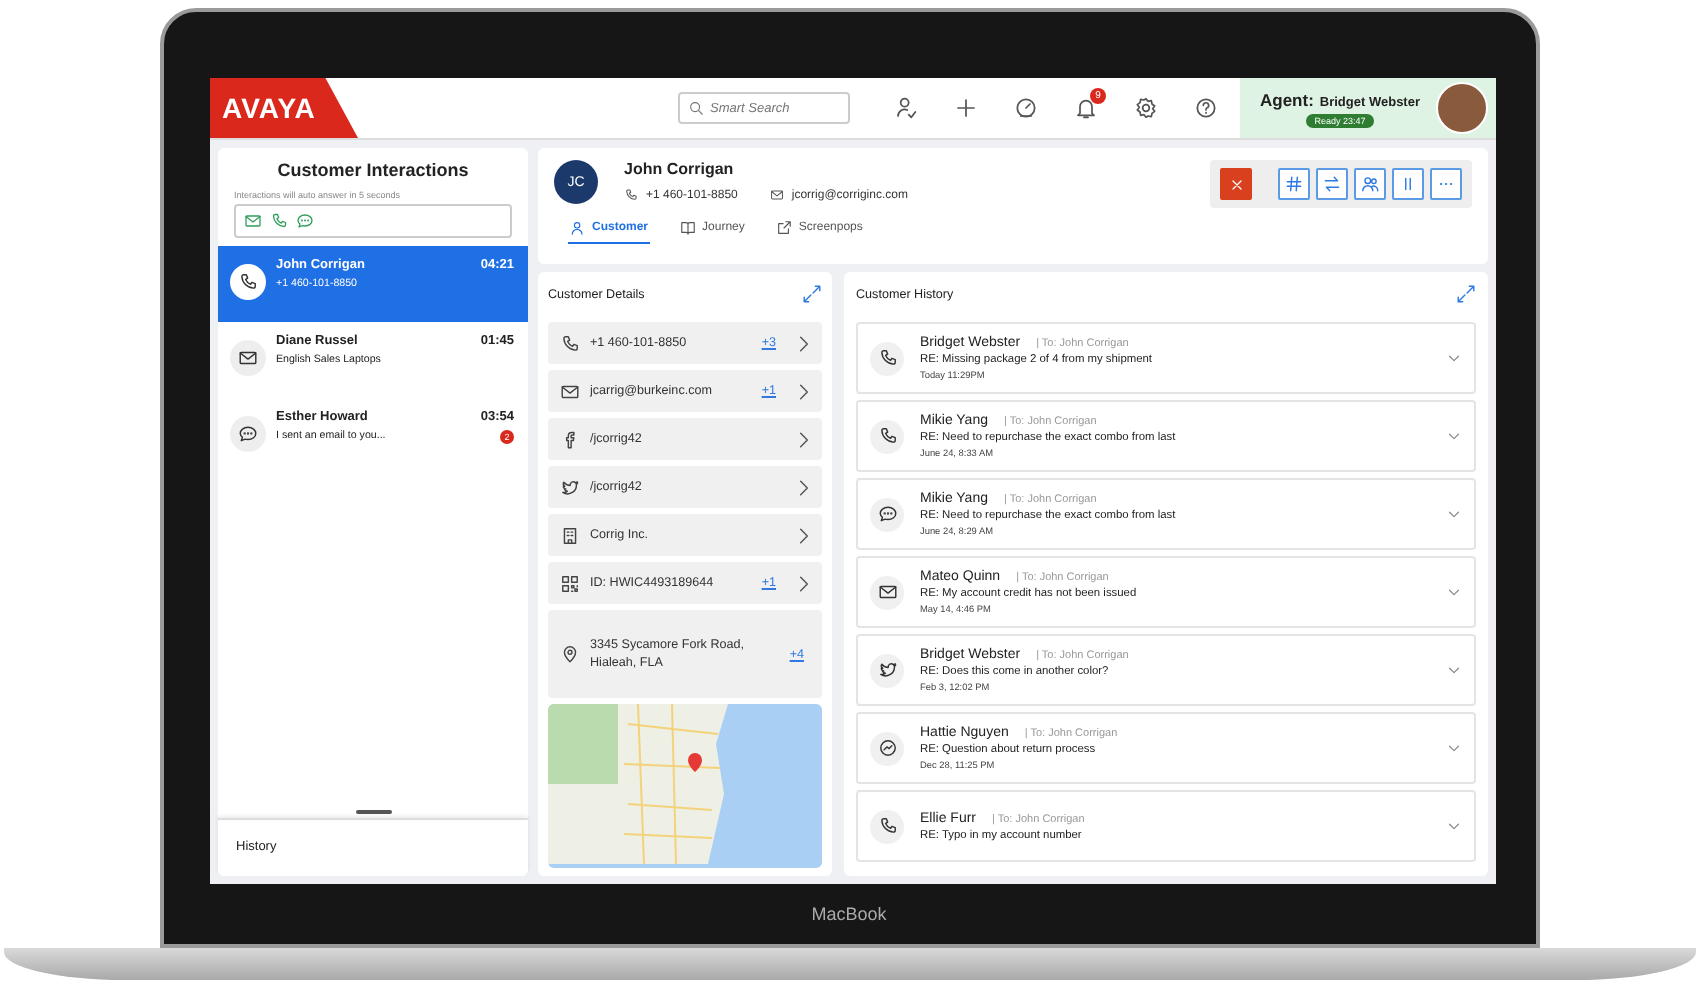 The image size is (1700, 986). I want to click on transfer-button, so click(1332, 184).